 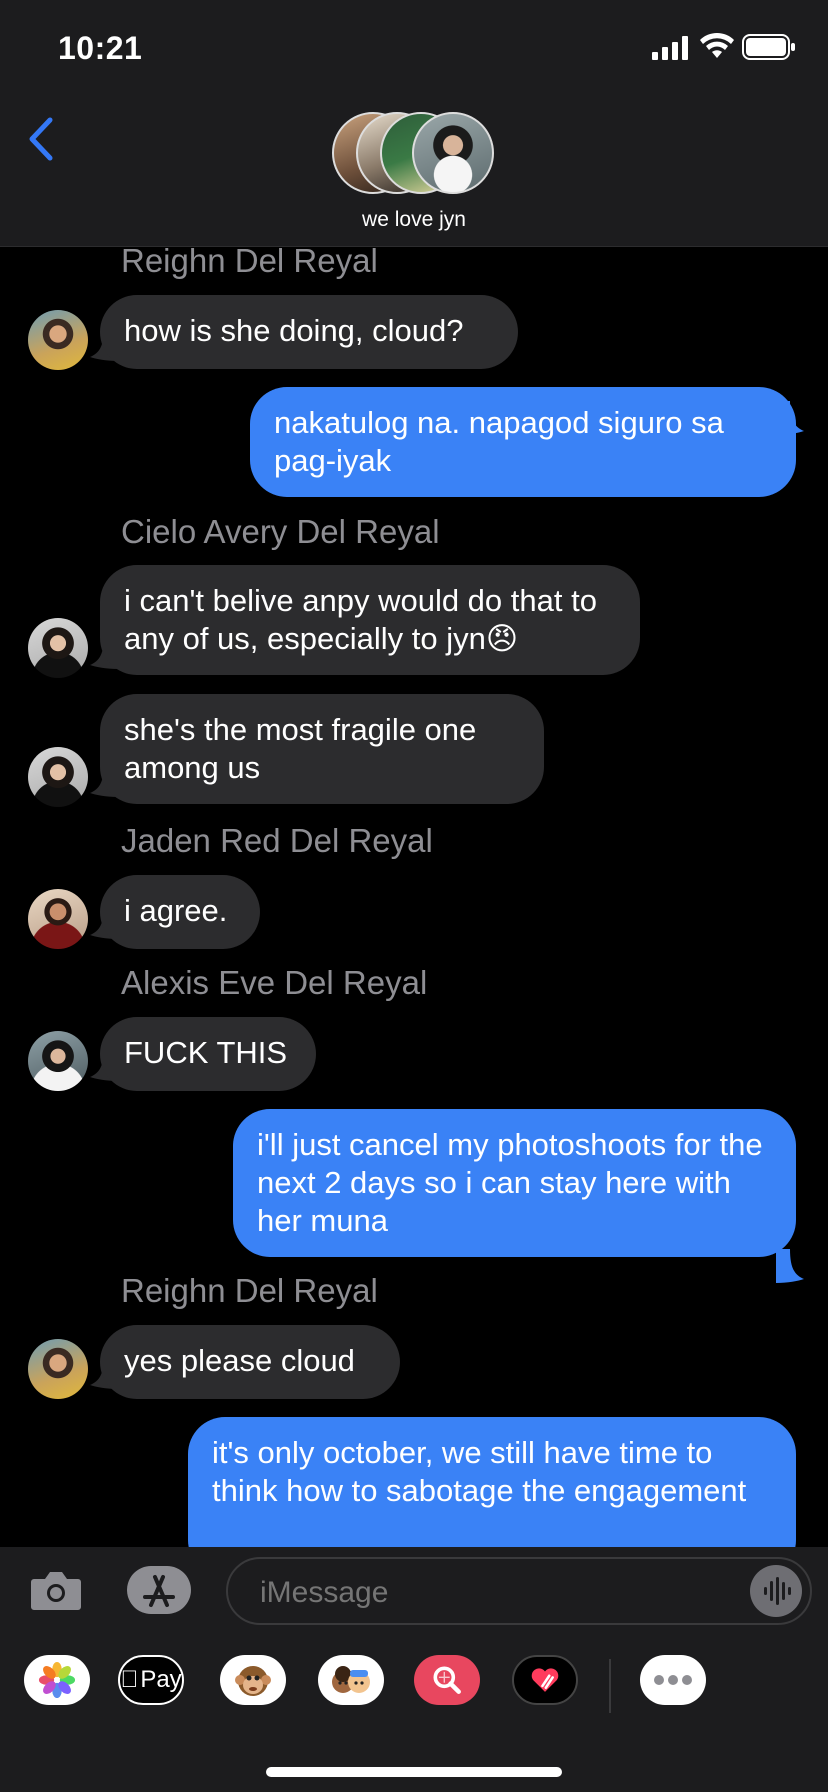 I want to click on home-indicator, so click(x=414, y=1772).